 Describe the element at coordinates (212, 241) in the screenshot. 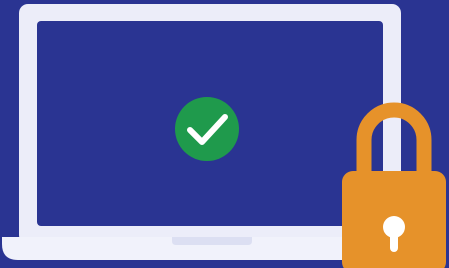

I see `laptop-base-notch` at that location.